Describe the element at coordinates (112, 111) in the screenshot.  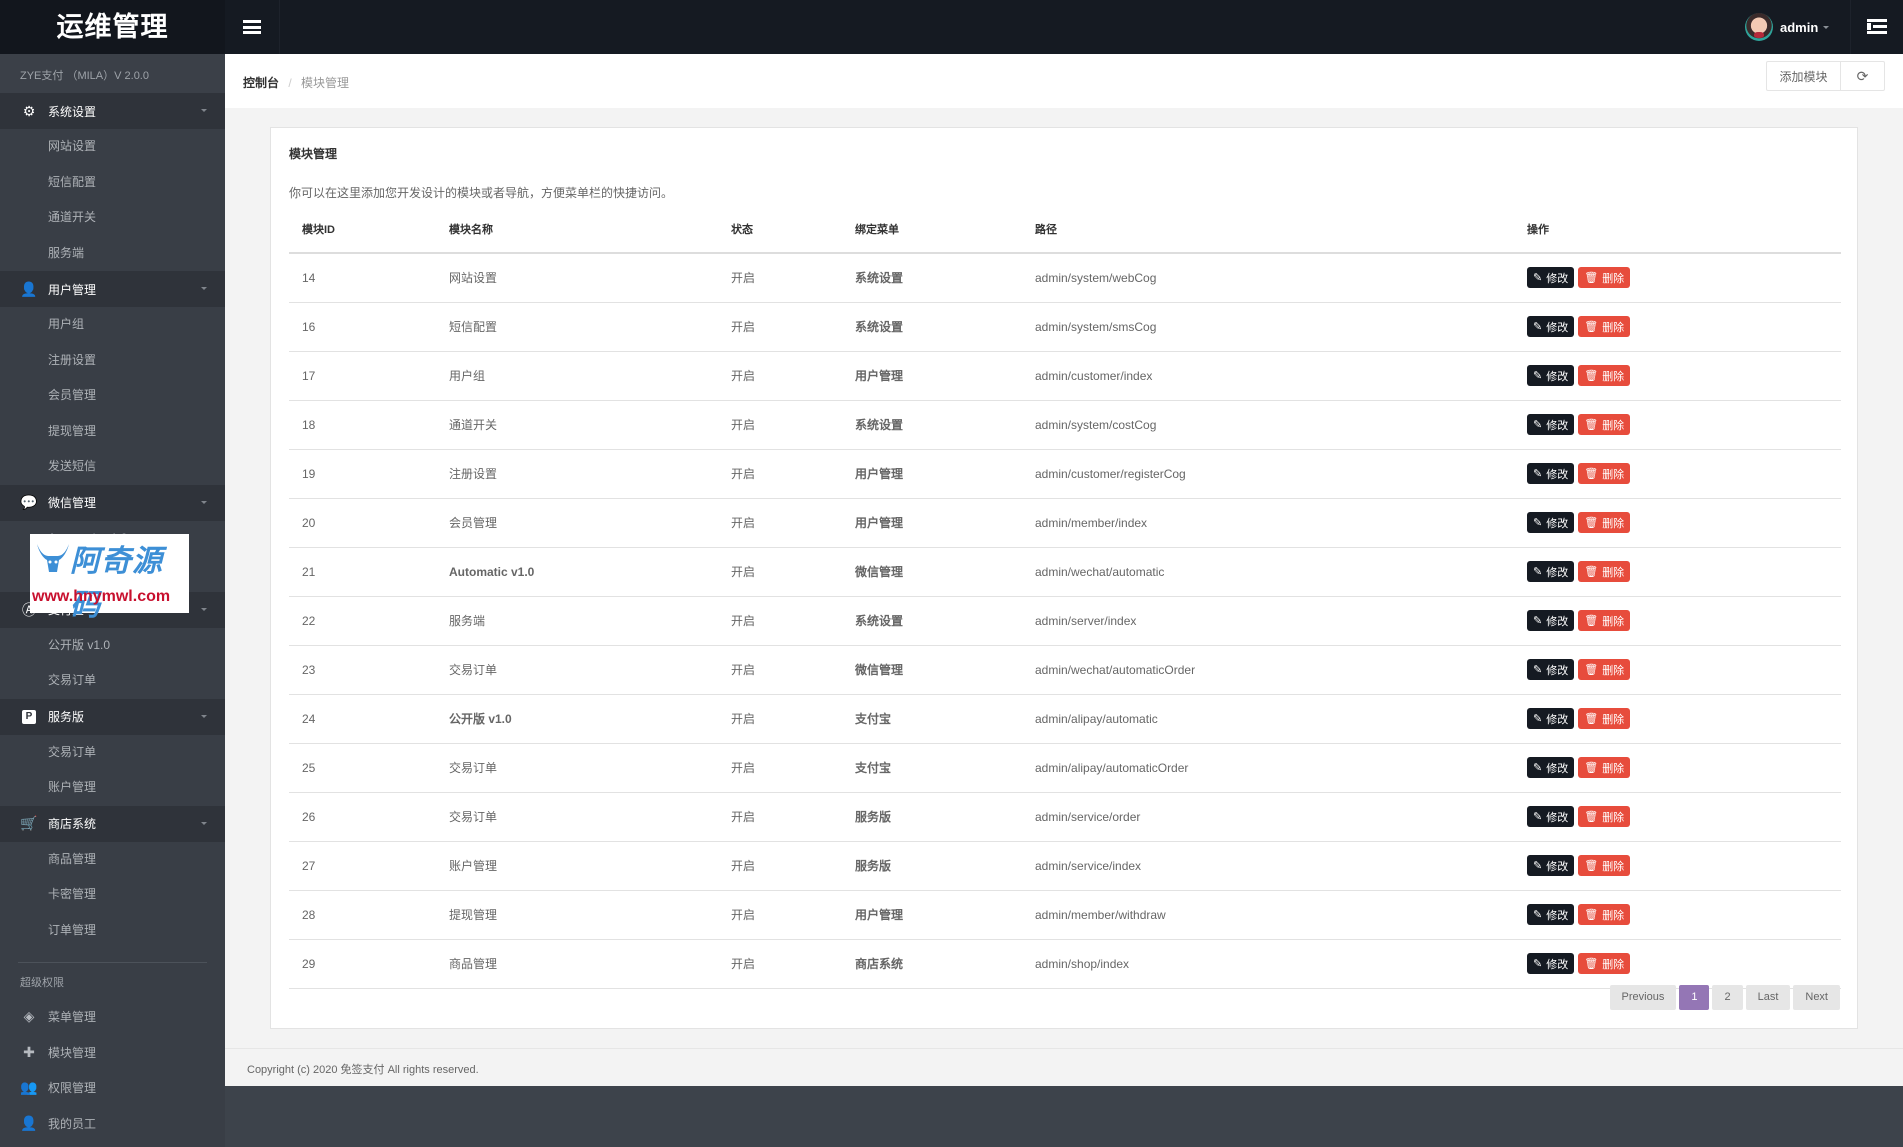
I see `sidebar-group-system-settings: ⚙ 系统设置` at that location.